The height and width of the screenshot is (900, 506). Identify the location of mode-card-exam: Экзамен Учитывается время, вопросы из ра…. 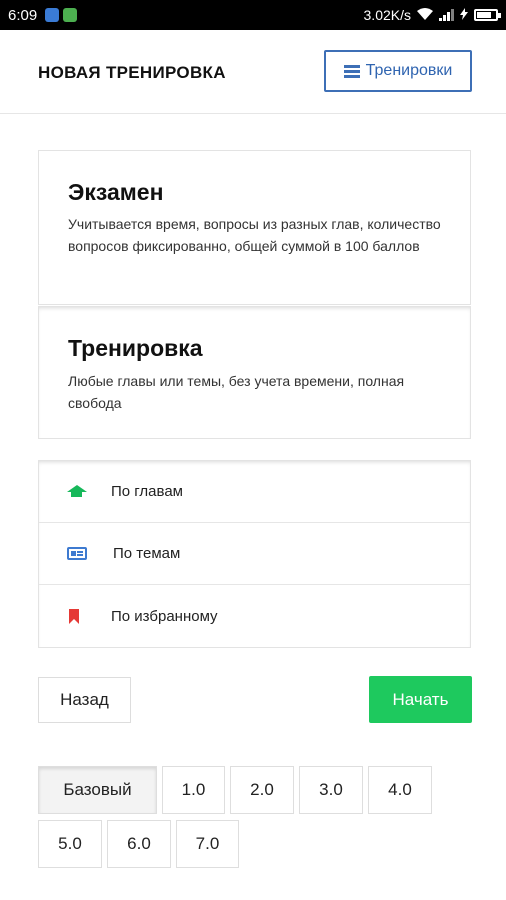
(254, 227).